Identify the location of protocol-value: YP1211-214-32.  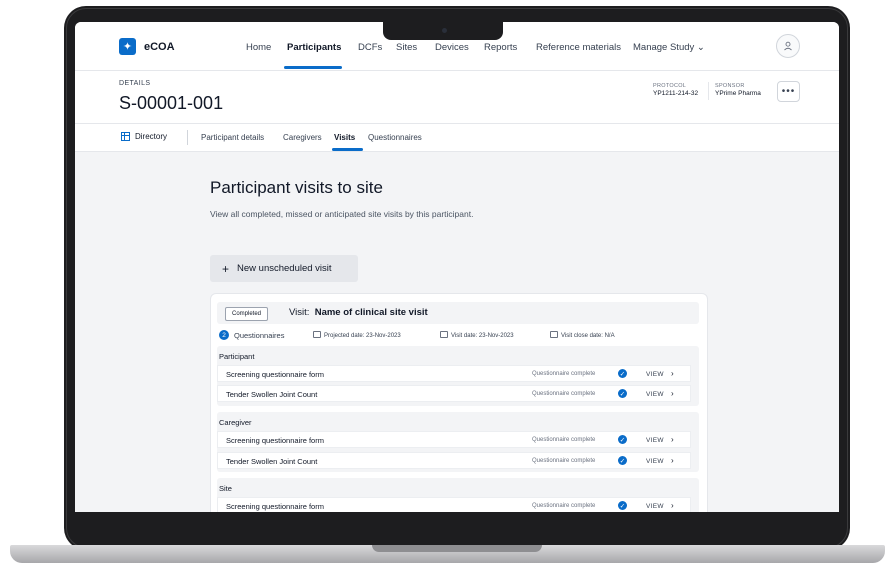
(676, 93).